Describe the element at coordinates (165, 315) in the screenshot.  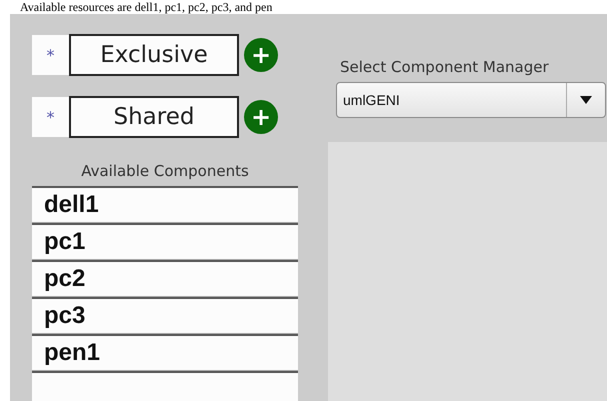
I see `list-item: pc3` at that location.